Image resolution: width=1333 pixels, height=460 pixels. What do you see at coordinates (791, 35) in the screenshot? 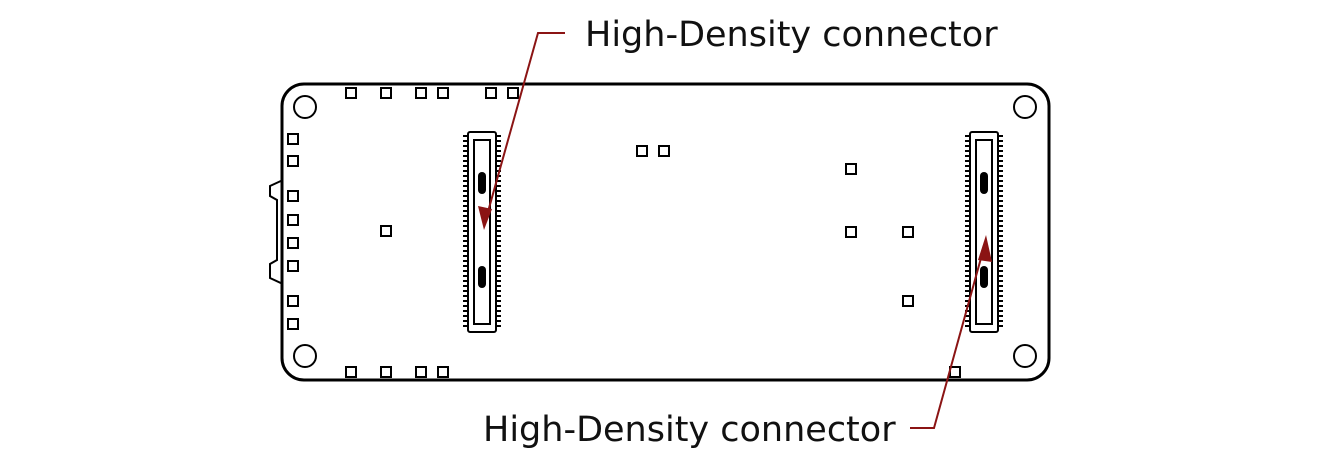
I see `label-high-density-connector-top: High-Density connector` at bounding box center [791, 35].